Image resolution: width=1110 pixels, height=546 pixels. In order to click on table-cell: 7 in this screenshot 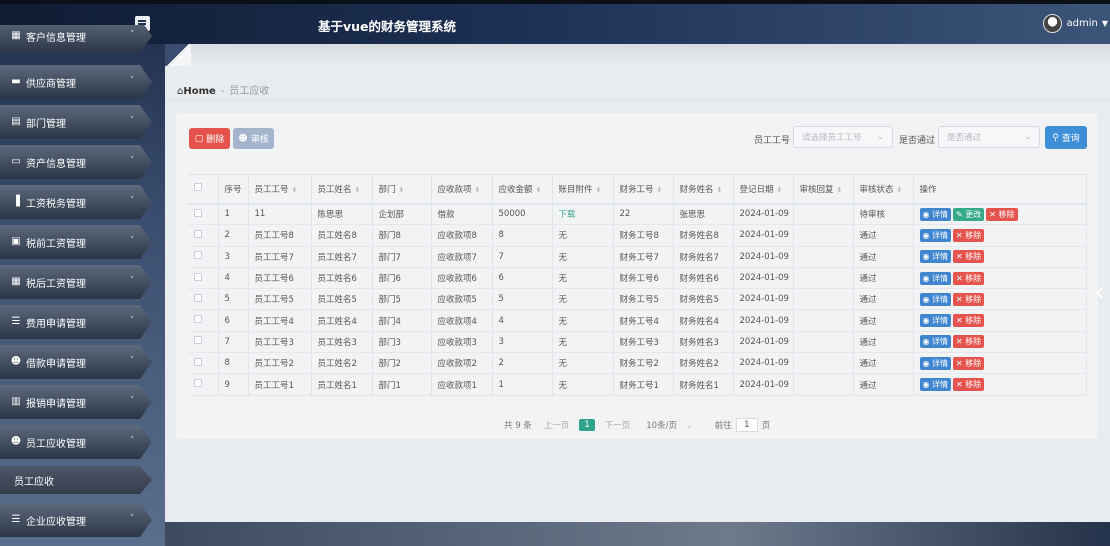, I will do `click(233, 342)`.